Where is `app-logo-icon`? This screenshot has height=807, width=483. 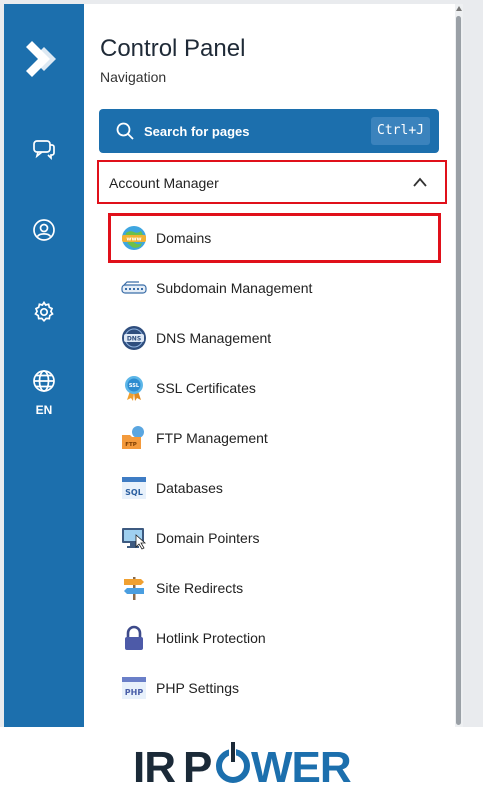 app-logo-icon is located at coordinates (44, 59).